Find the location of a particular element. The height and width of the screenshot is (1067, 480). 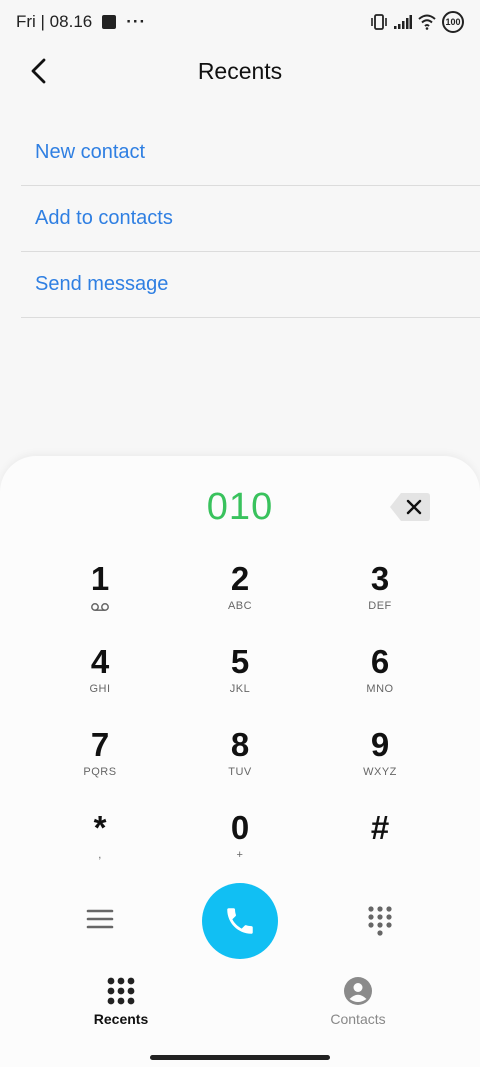

key-digit: 4 is located at coordinates (100, 661).